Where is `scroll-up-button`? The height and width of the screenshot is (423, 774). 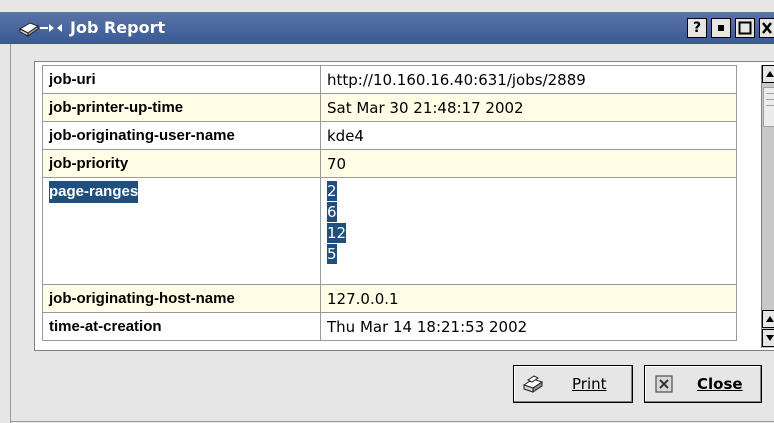
scroll-up-button is located at coordinates (768, 74).